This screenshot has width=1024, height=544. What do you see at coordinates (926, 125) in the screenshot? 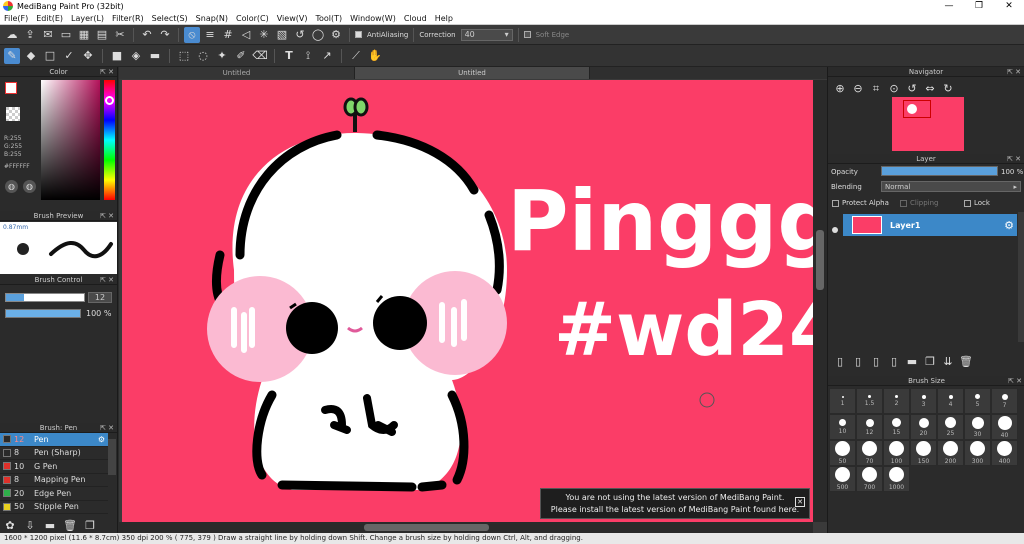
I see `navigator-preview` at bounding box center [926, 125].